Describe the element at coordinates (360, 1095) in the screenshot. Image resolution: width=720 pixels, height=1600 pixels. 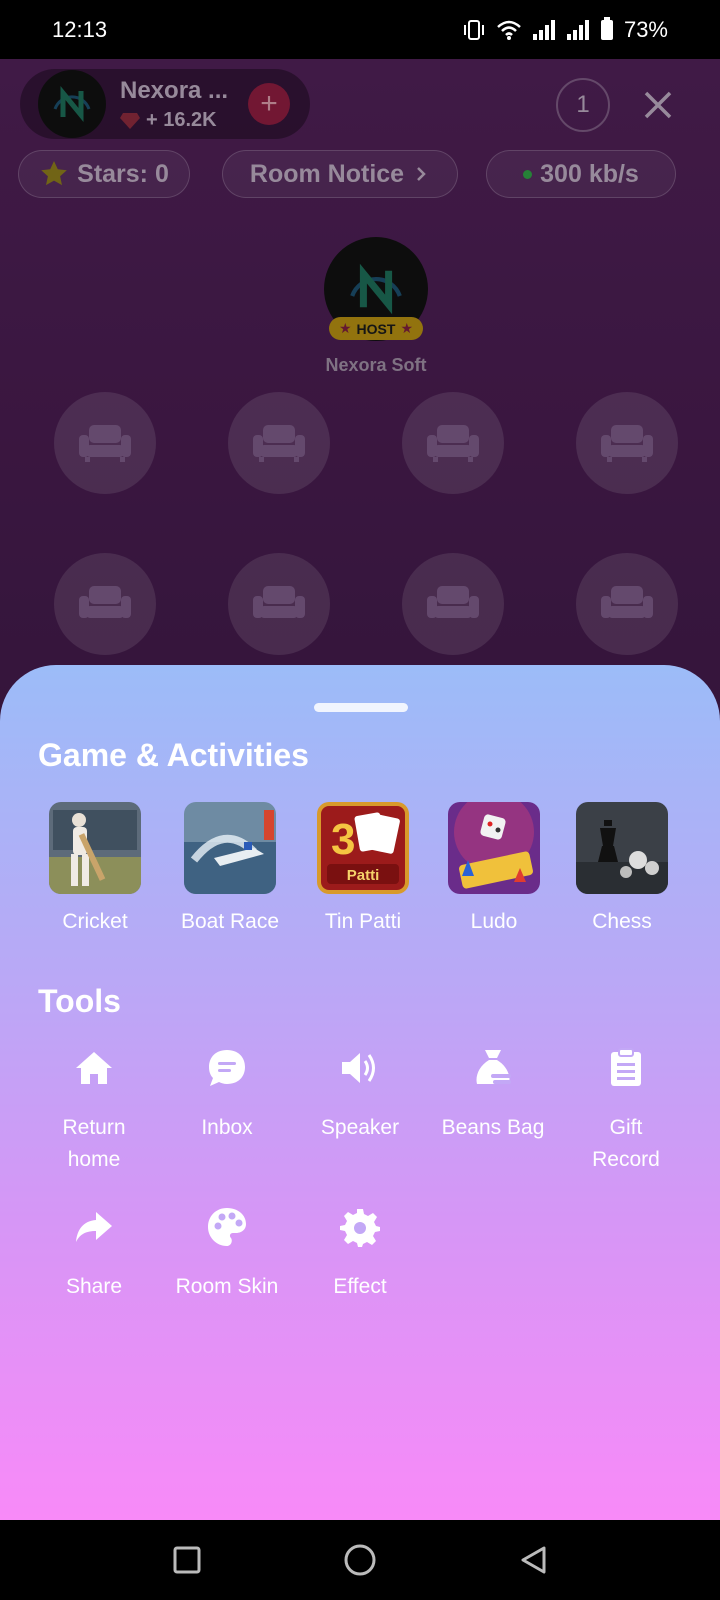
I see `tool-speaker: Speaker` at that location.